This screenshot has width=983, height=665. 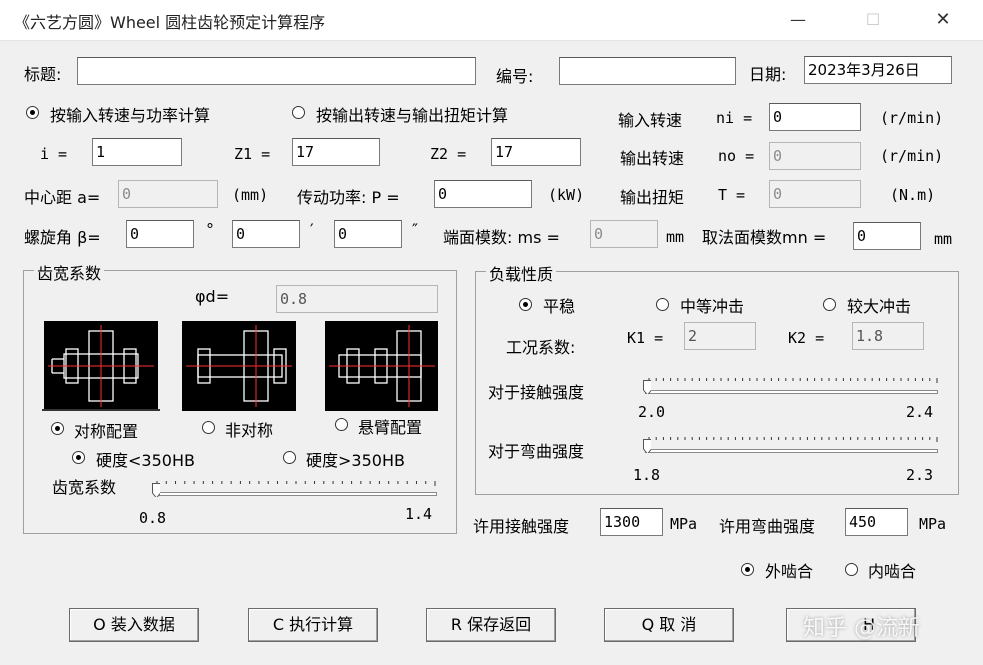 What do you see at coordinates (669, 625) in the screenshot?
I see `cancel-button: Q 取 消` at bounding box center [669, 625].